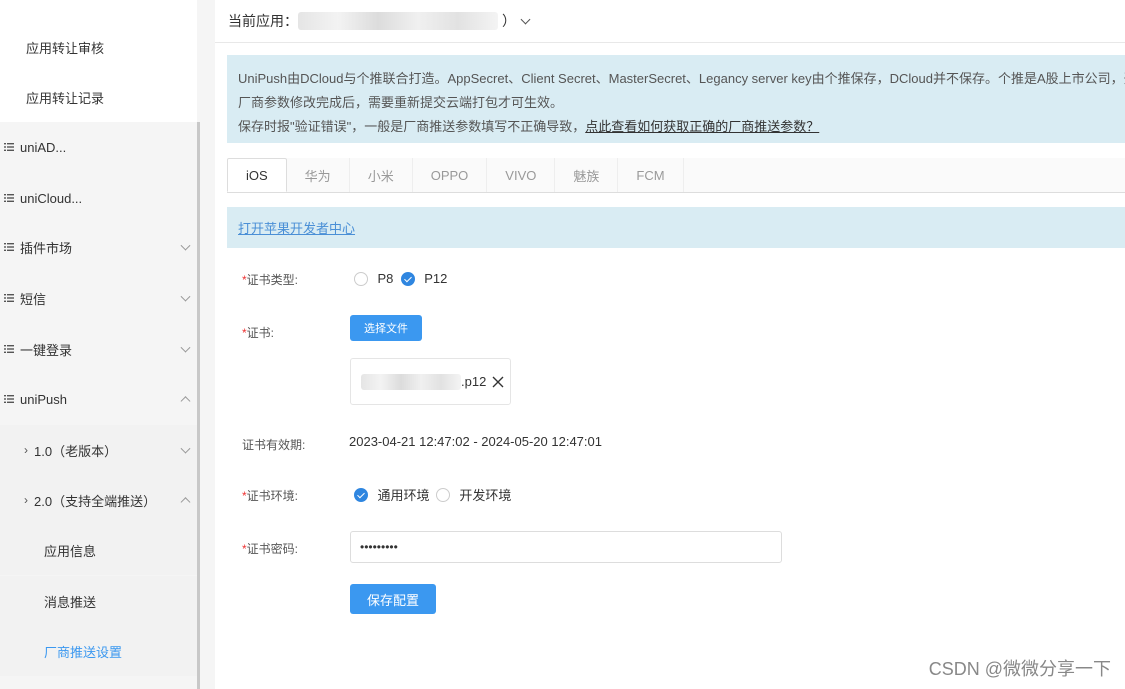 The width and height of the screenshot is (1125, 689). I want to click on cert-label: *证书:, so click(258, 333).